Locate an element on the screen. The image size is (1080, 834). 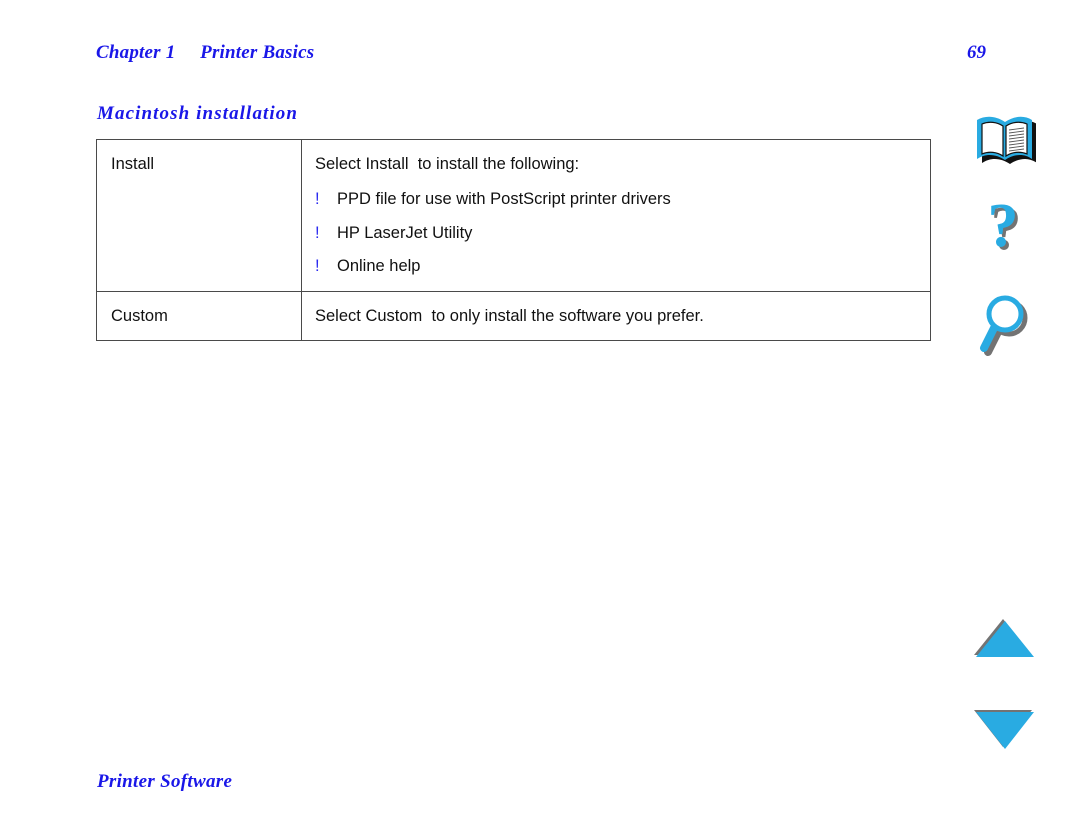
help-button: ? ? is located at coordinates (1005, 233).